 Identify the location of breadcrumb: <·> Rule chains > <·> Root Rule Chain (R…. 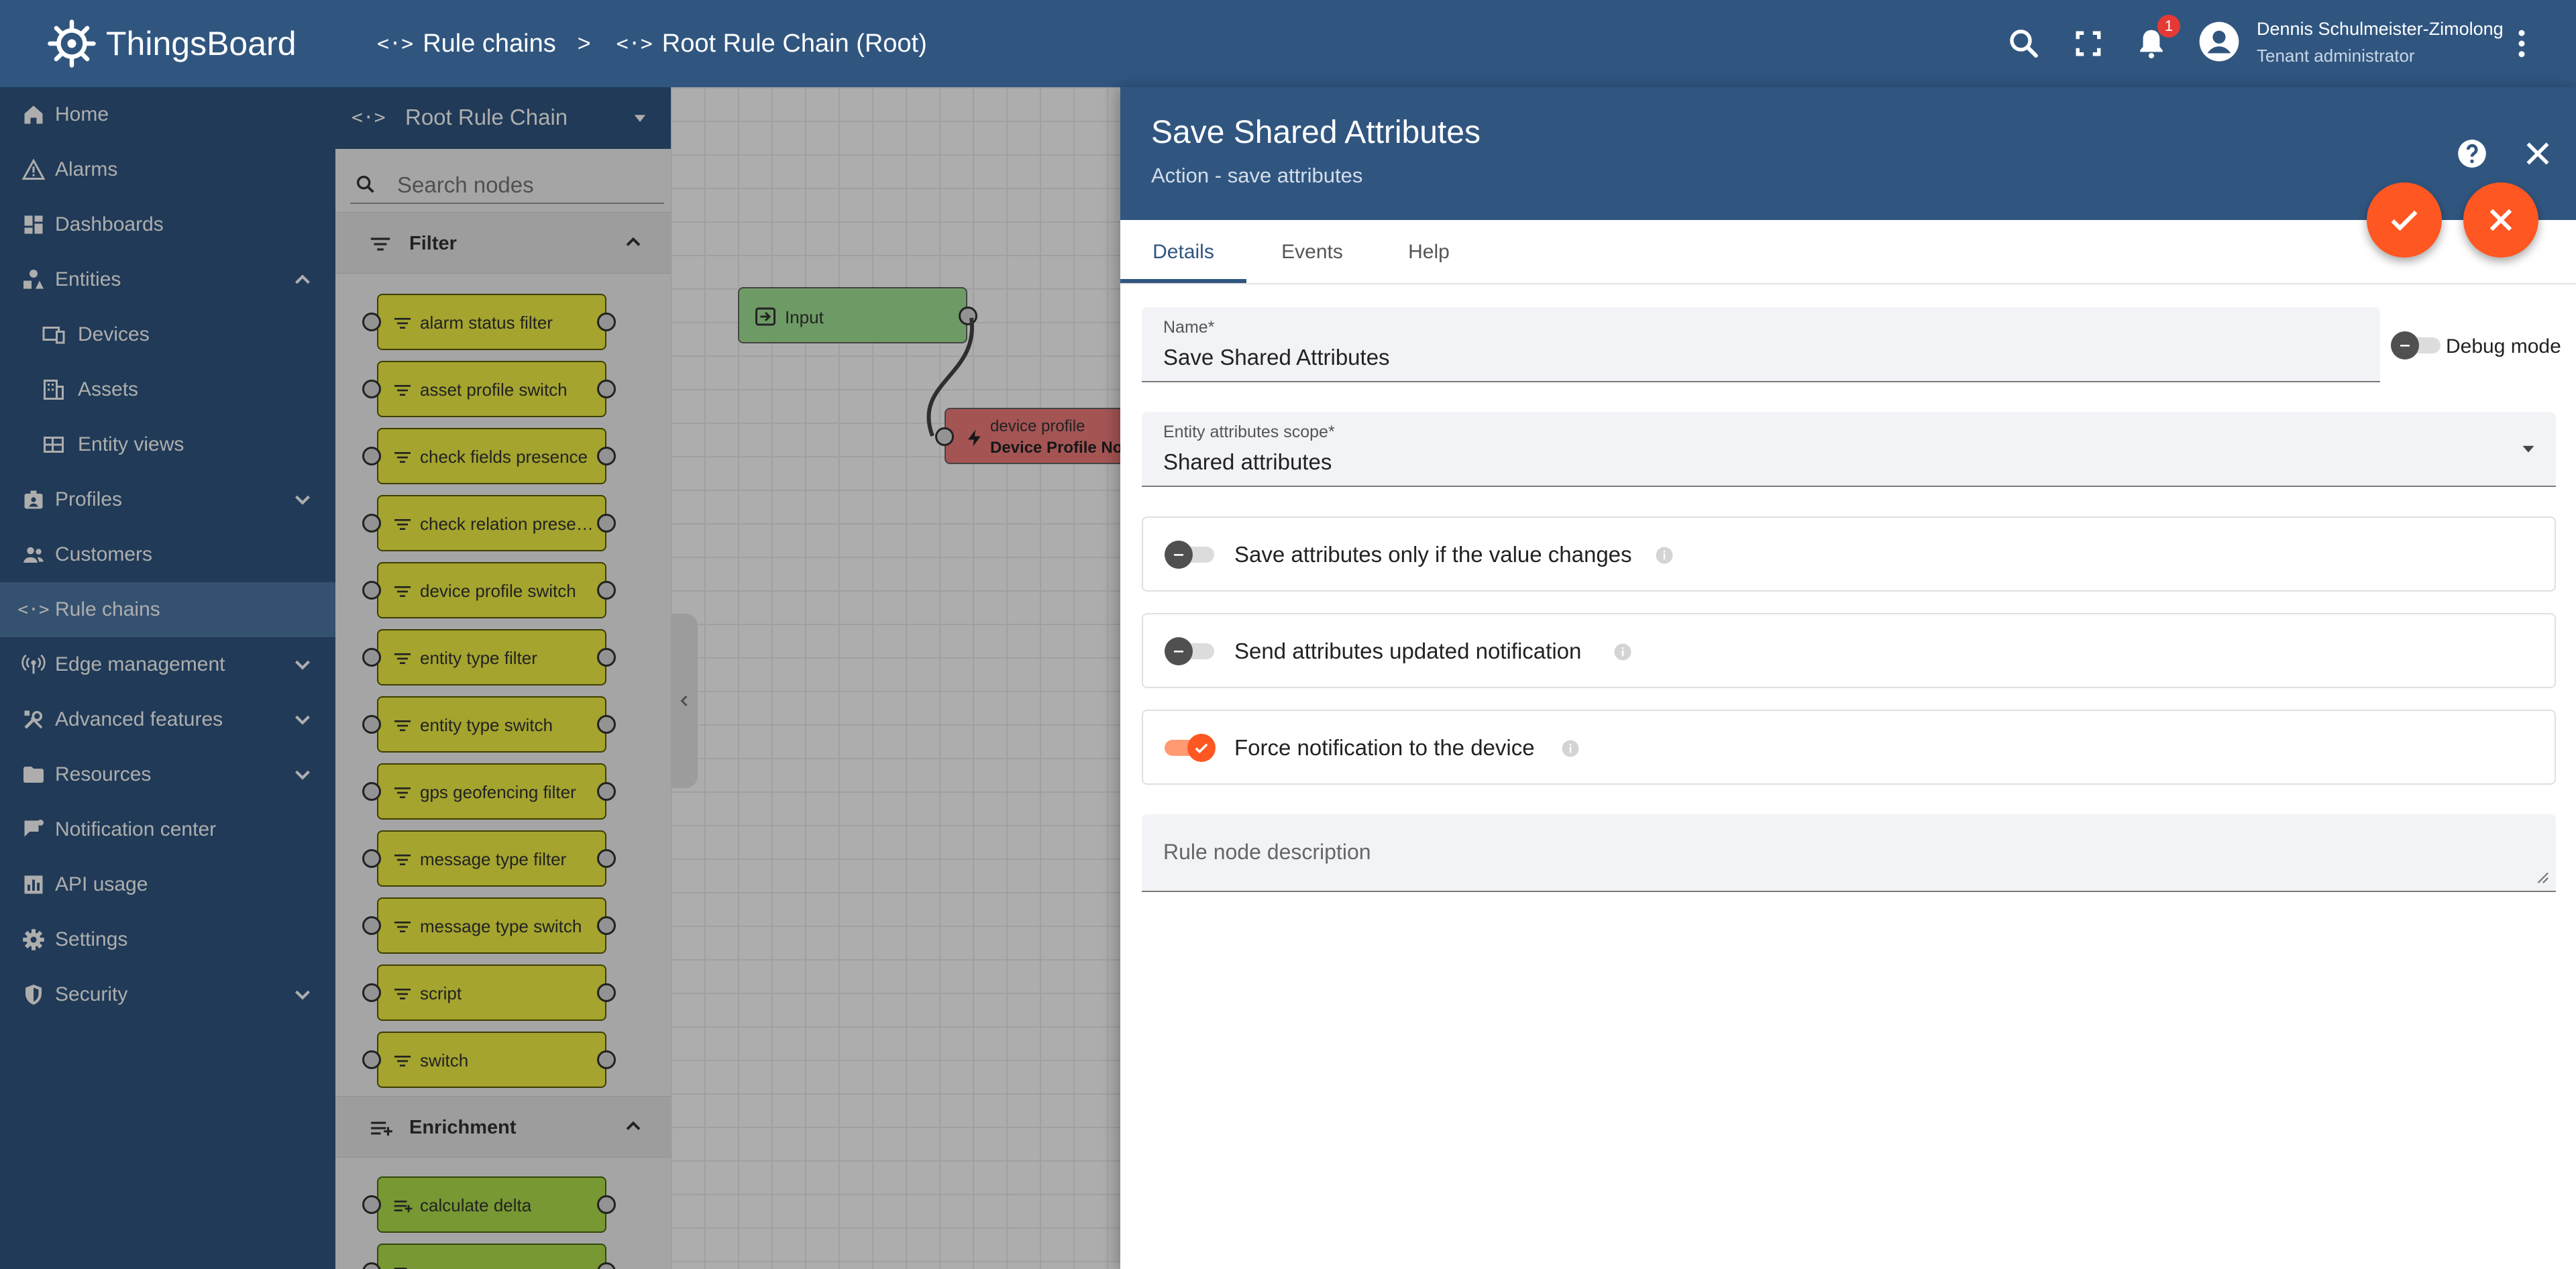
(652, 43).